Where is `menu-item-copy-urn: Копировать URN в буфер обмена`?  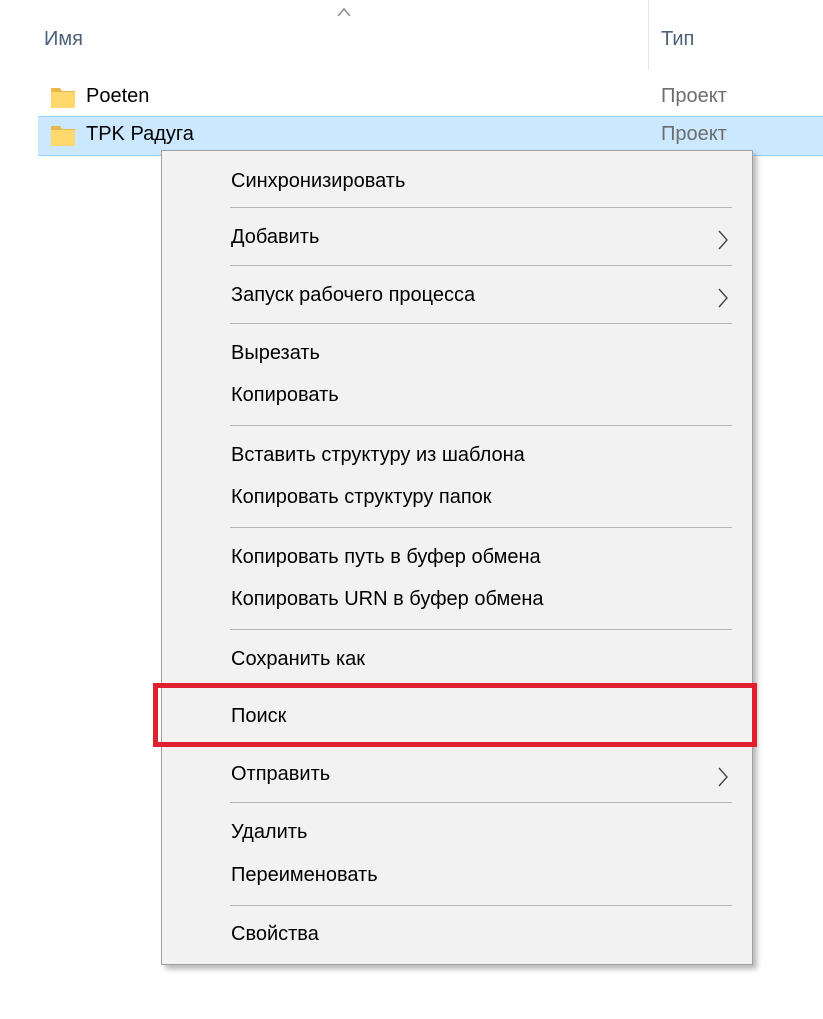
menu-item-copy-urn: Копировать URN в буфер обмена is located at coordinates (457, 601).